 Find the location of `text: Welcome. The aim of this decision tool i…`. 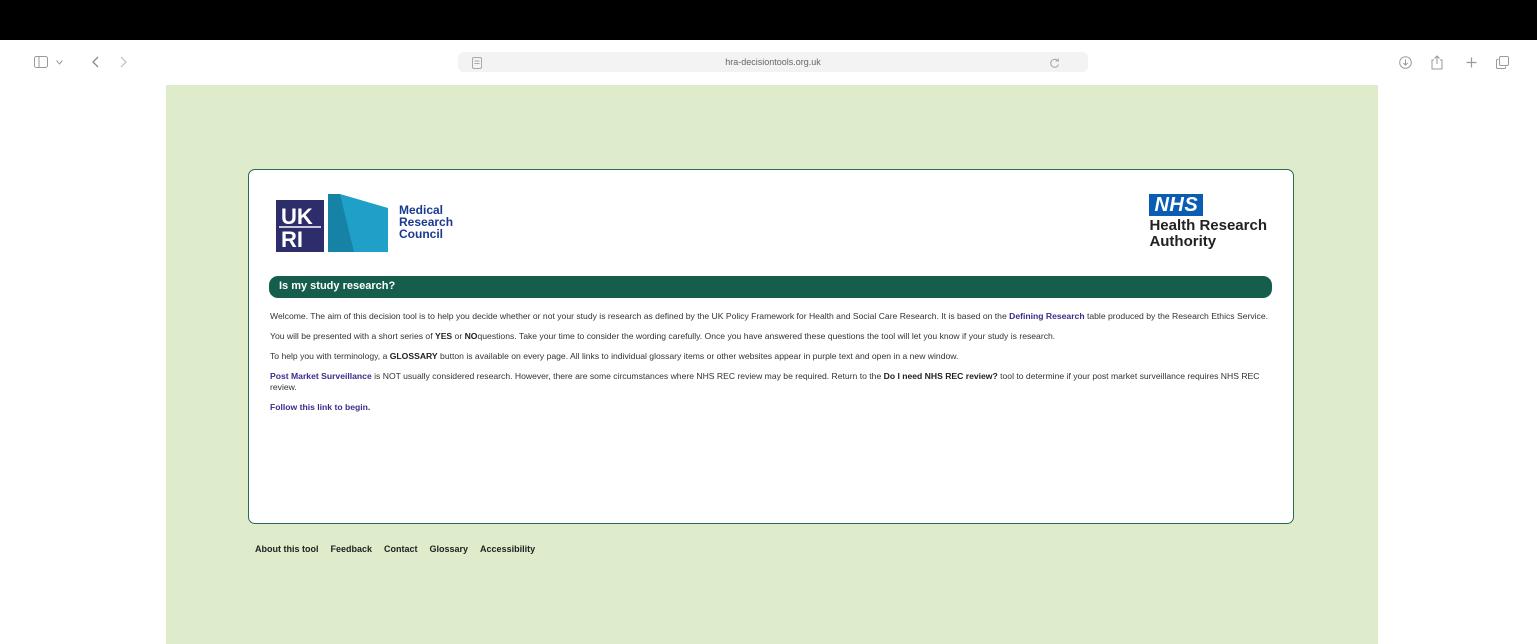

text: Welcome. The aim of this decision tool i… is located at coordinates (640, 316).